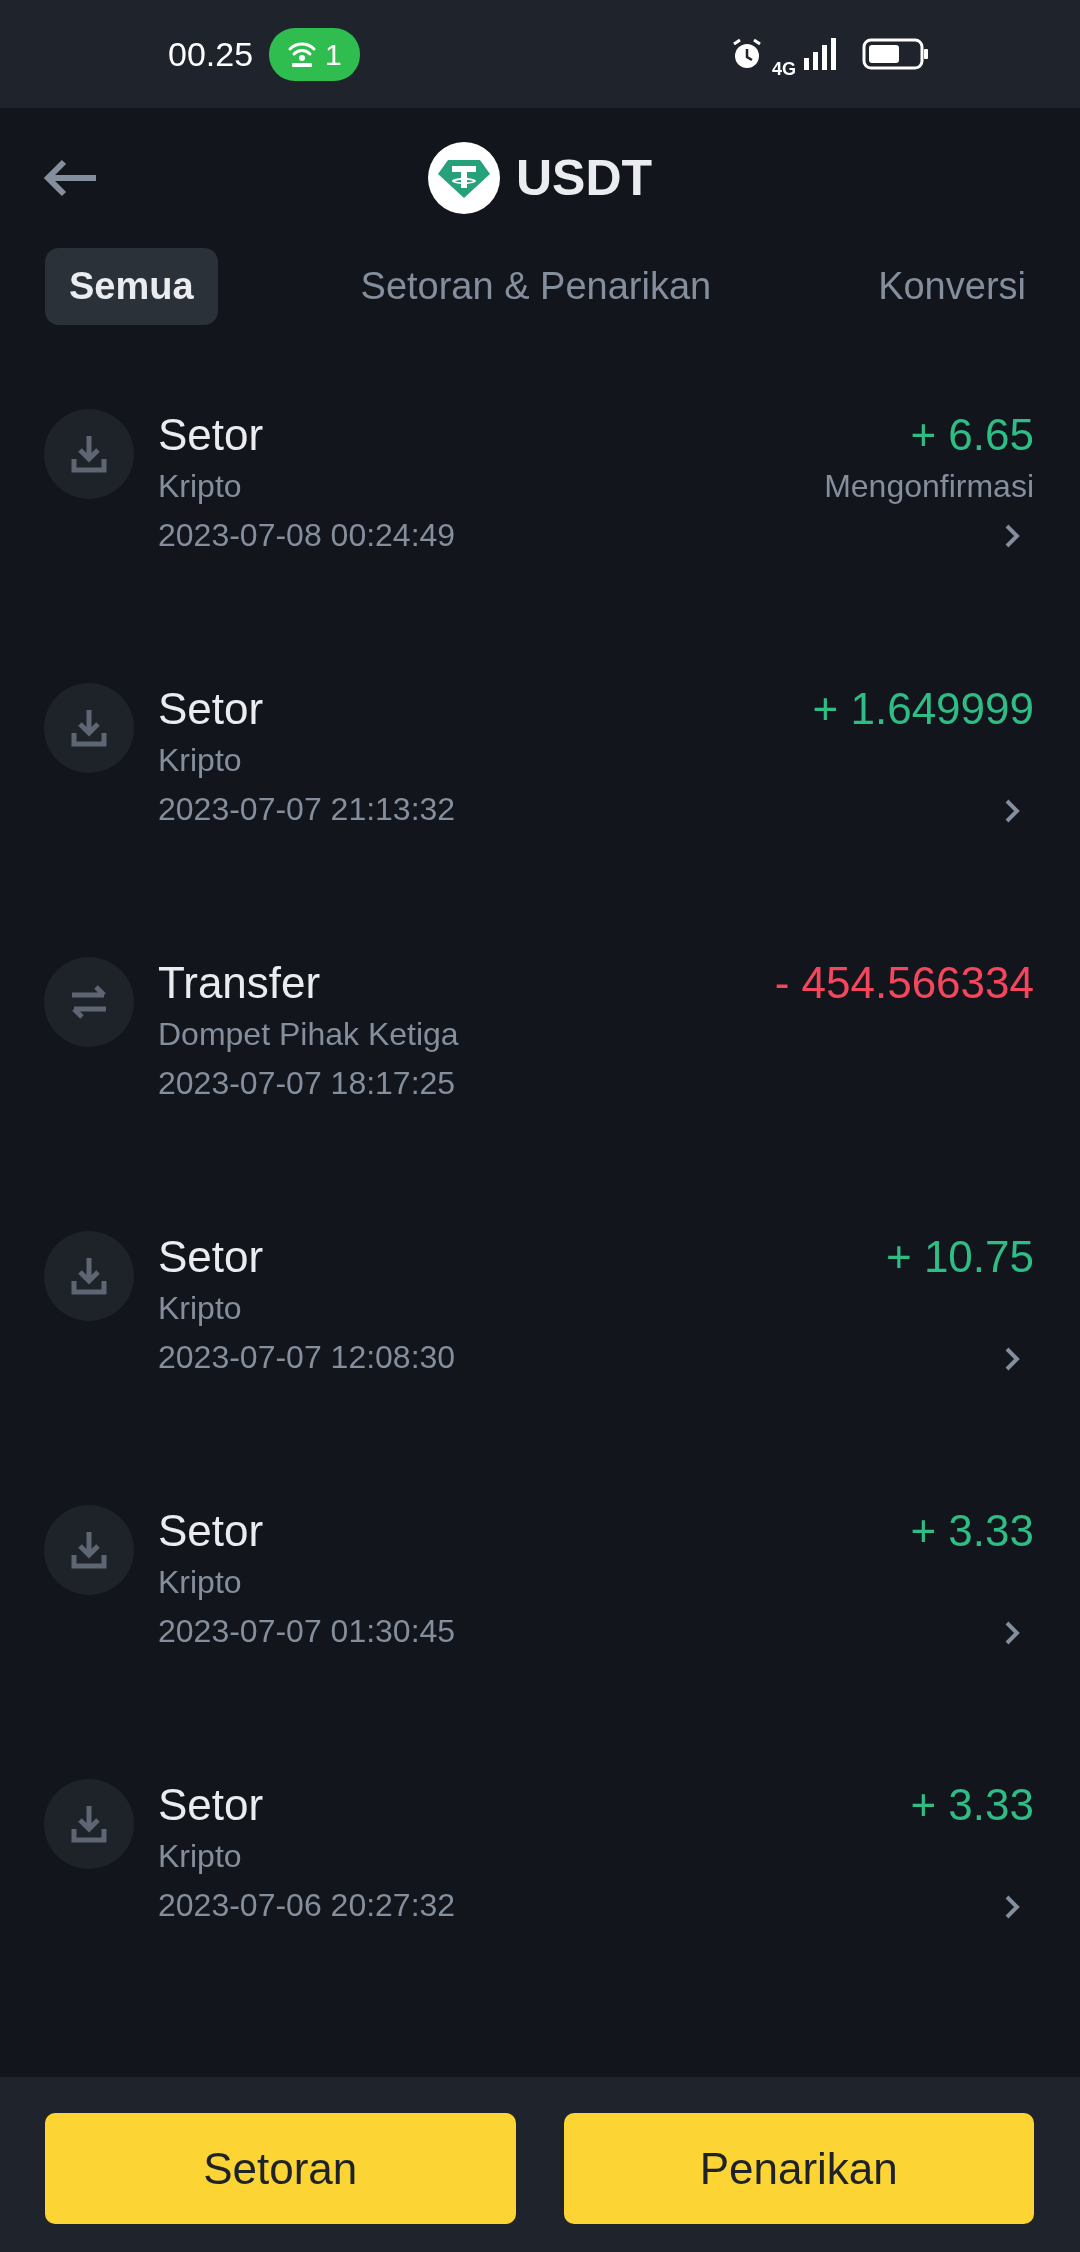 The image size is (1080, 2252). Describe the element at coordinates (309, 1034) in the screenshot. I see `transaction-source: Dompet Pihak Ketiga` at that location.